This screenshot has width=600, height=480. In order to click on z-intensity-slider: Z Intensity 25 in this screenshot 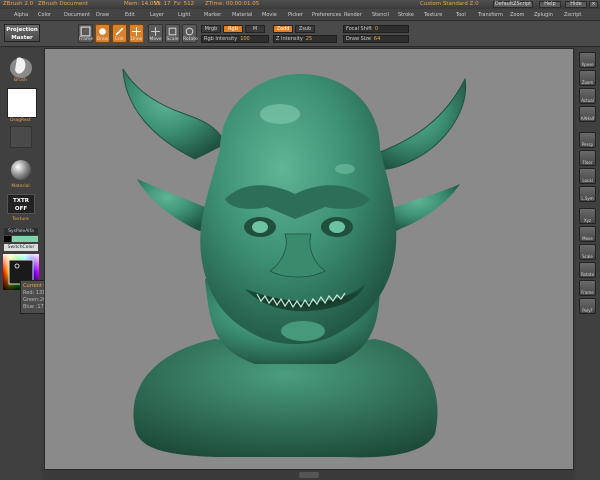, I will do `click(305, 39)`.